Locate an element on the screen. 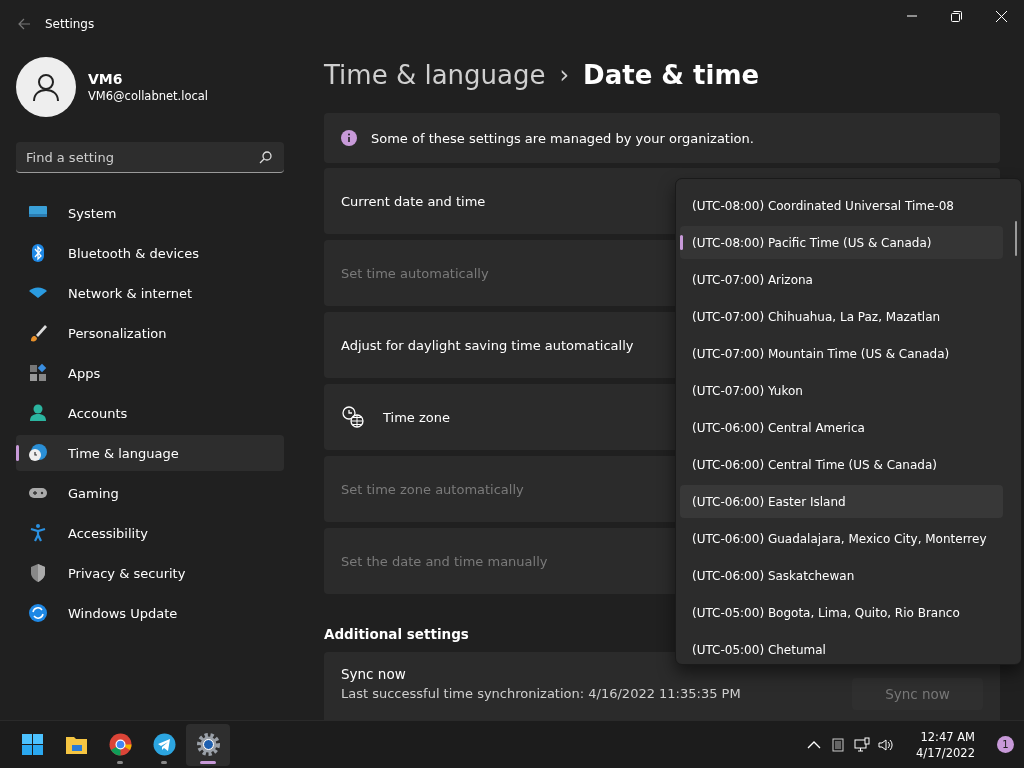 The width and height of the screenshot is (1024, 768). nav-item: Windows Update is located at coordinates (150, 613).